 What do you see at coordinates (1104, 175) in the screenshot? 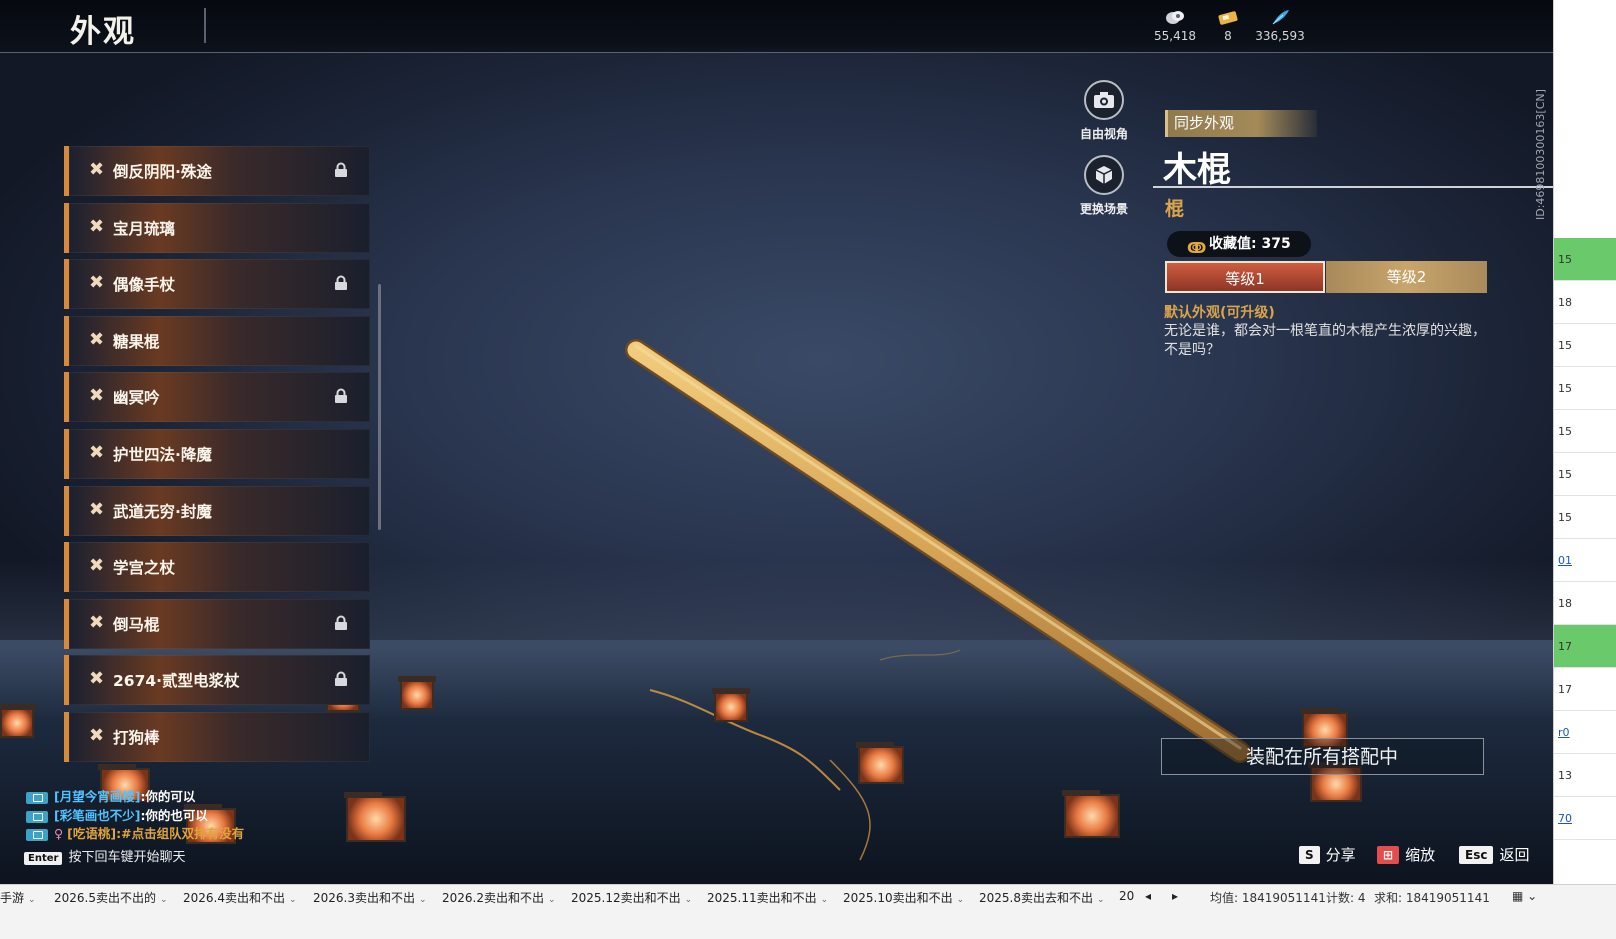
I see `cube-icon` at bounding box center [1104, 175].